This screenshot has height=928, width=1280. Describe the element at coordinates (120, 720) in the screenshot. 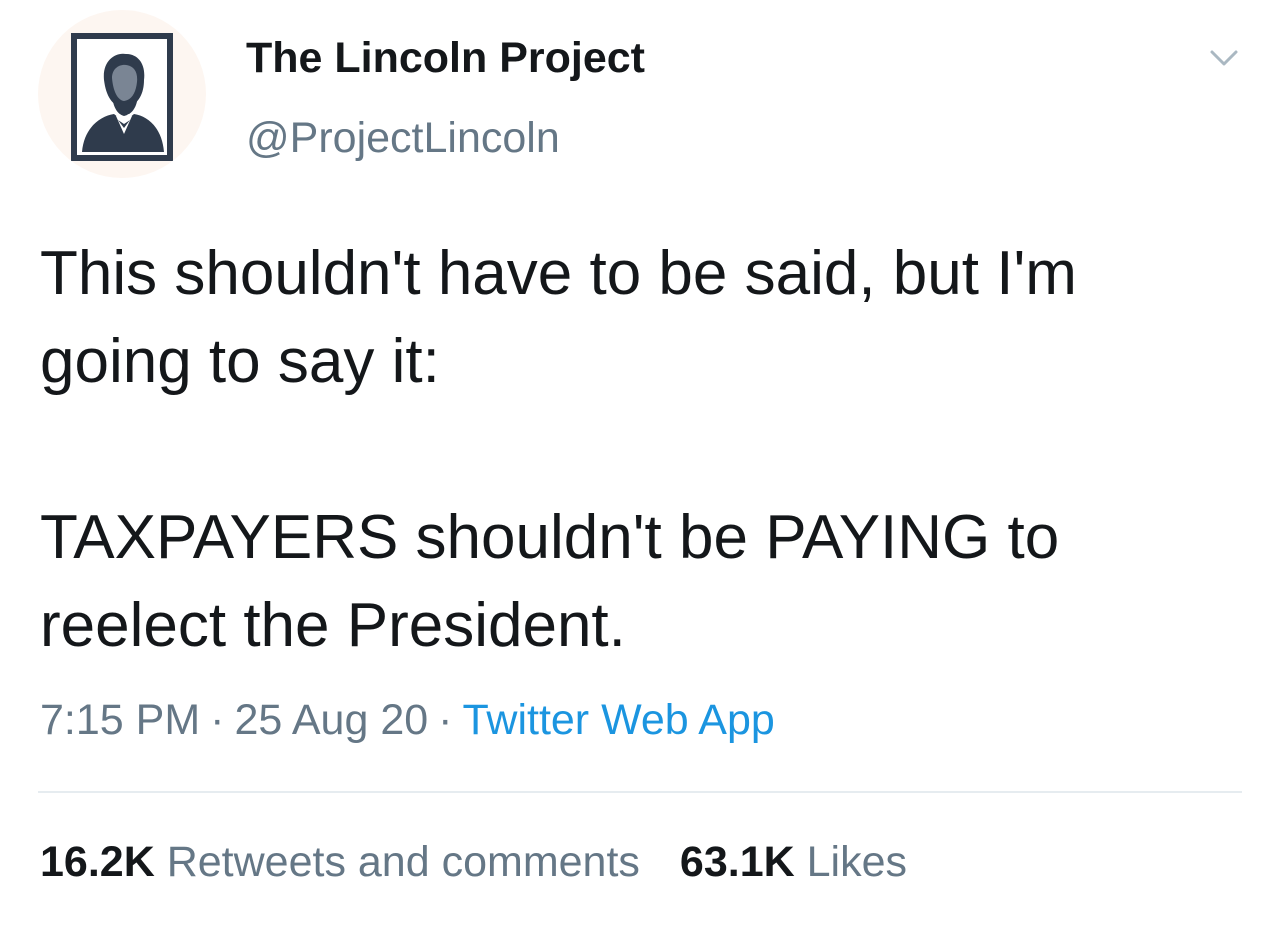

I see `tweet-time: 7:15 PM` at that location.